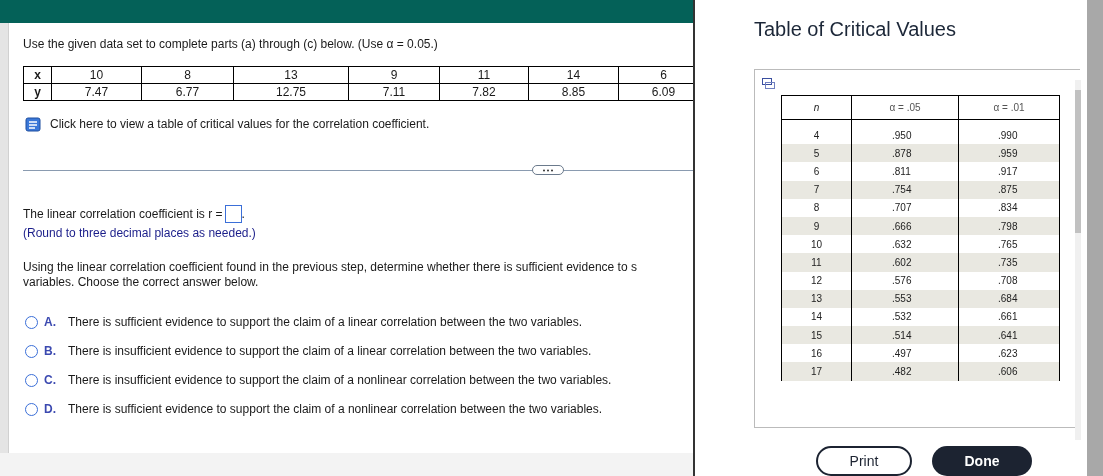 The image size is (1103, 476). Describe the element at coordinates (817, 171) in the screenshot. I see `table-cell: 6` at that location.